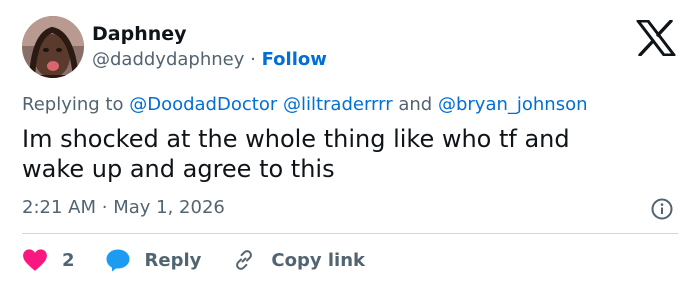 The height and width of the screenshot is (287, 700). What do you see at coordinates (168, 59) in the screenshot?
I see `user-handle: @daddydaphney` at bounding box center [168, 59].